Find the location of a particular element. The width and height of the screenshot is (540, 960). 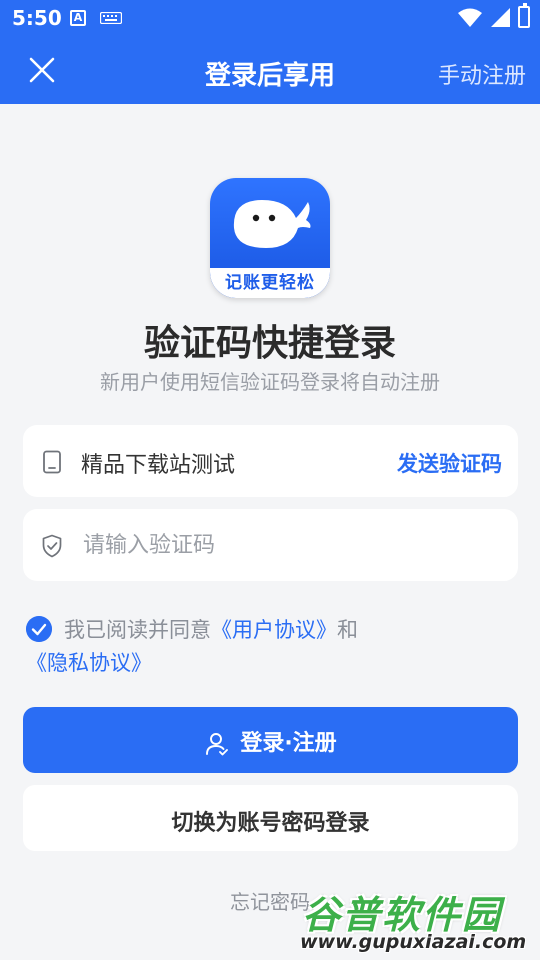

verification-code-field is located at coordinates (270, 545).